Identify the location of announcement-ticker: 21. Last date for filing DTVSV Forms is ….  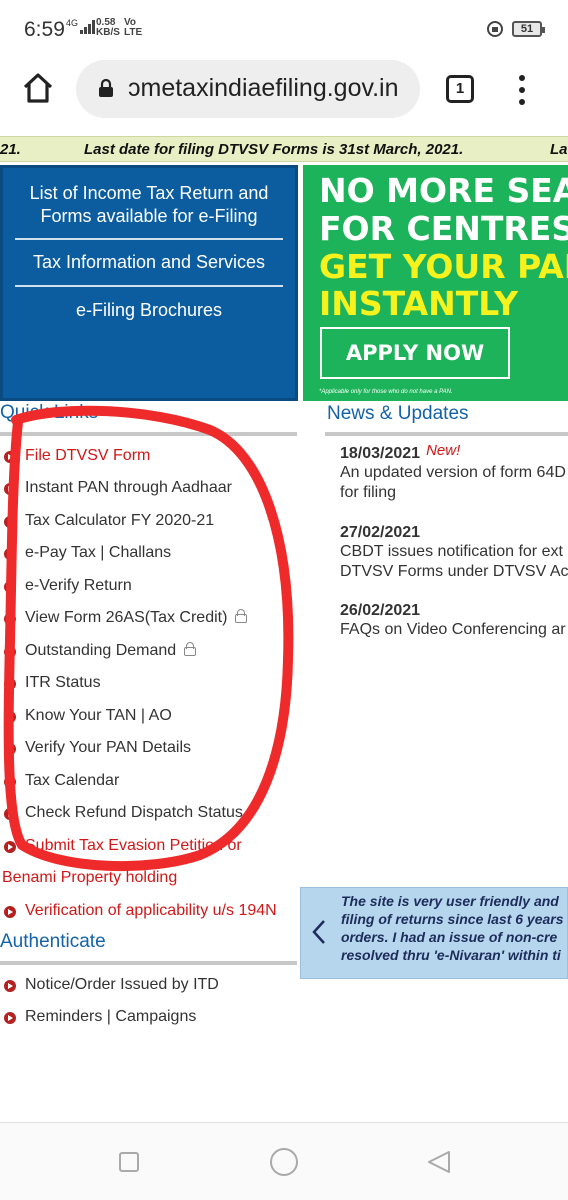
(284, 149).